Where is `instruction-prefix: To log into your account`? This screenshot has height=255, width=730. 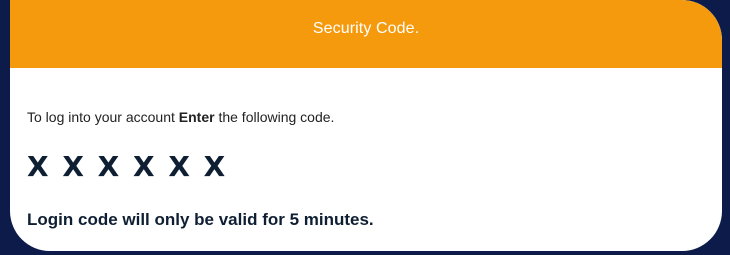 instruction-prefix: To log into your account is located at coordinates (103, 117).